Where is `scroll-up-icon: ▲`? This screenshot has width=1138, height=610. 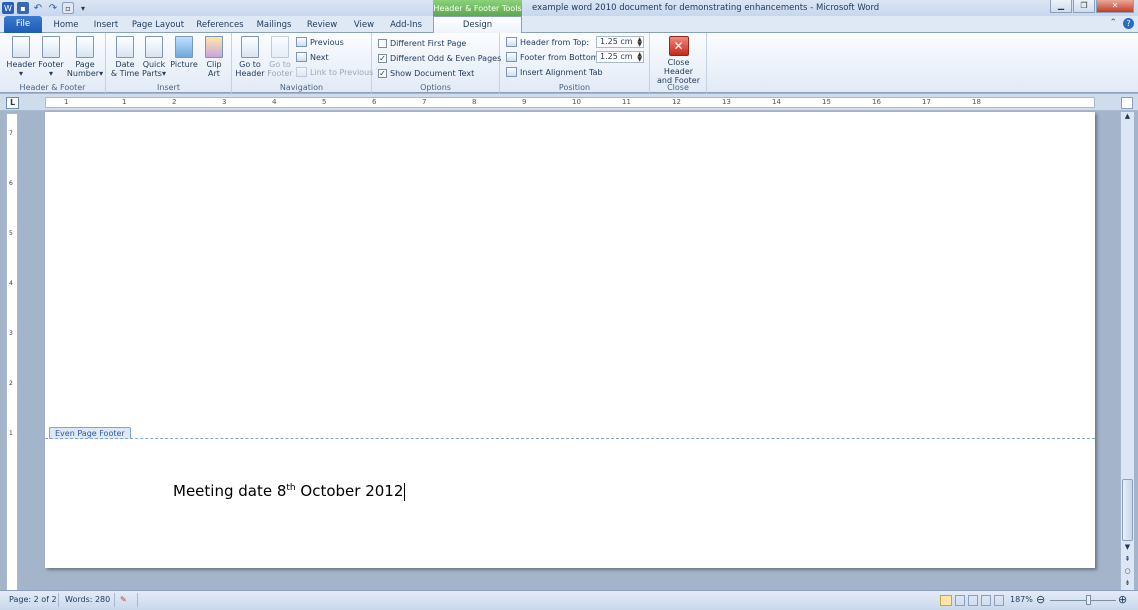 scroll-up-icon: ▲ is located at coordinates (1127, 117).